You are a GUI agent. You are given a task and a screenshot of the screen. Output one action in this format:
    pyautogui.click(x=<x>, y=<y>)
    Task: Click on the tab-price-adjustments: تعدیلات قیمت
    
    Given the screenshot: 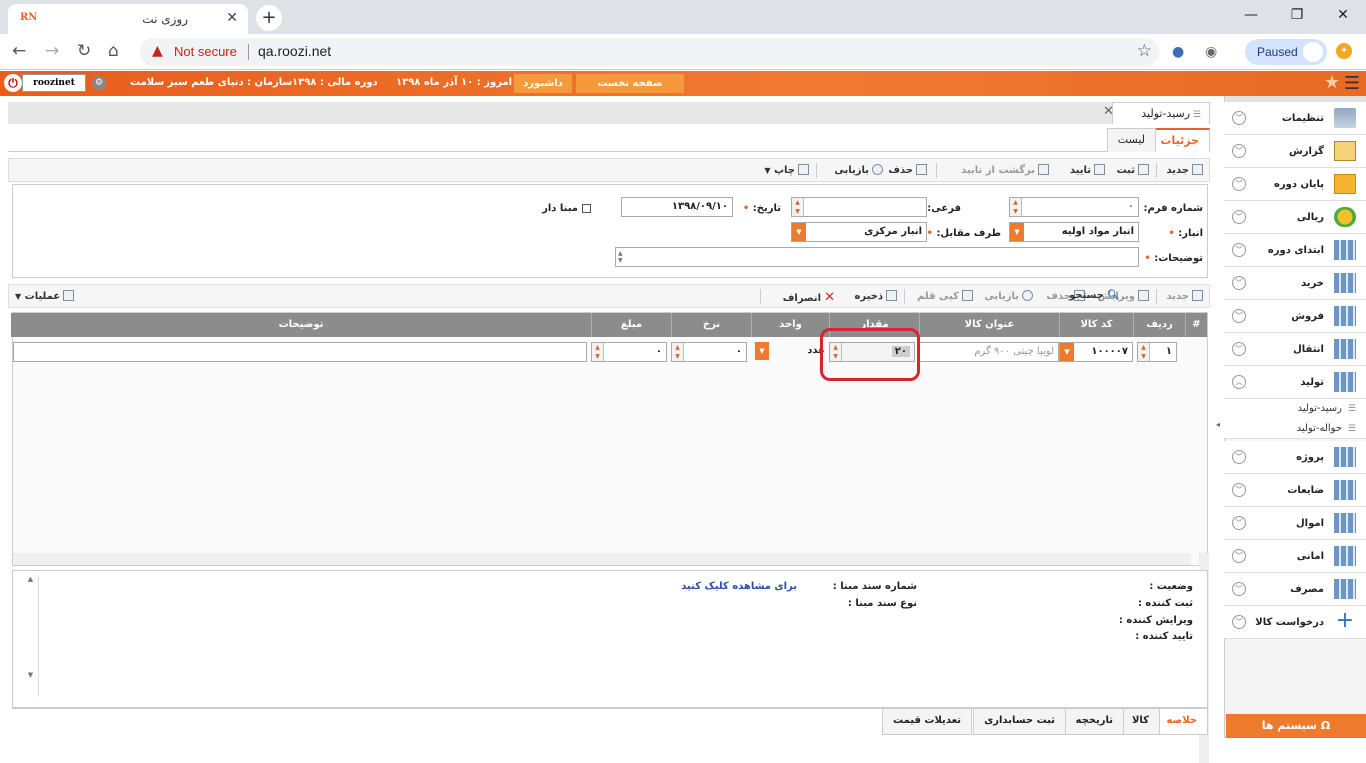 What is the action you would take?
    pyautogui.click(x=927, y=722)
    